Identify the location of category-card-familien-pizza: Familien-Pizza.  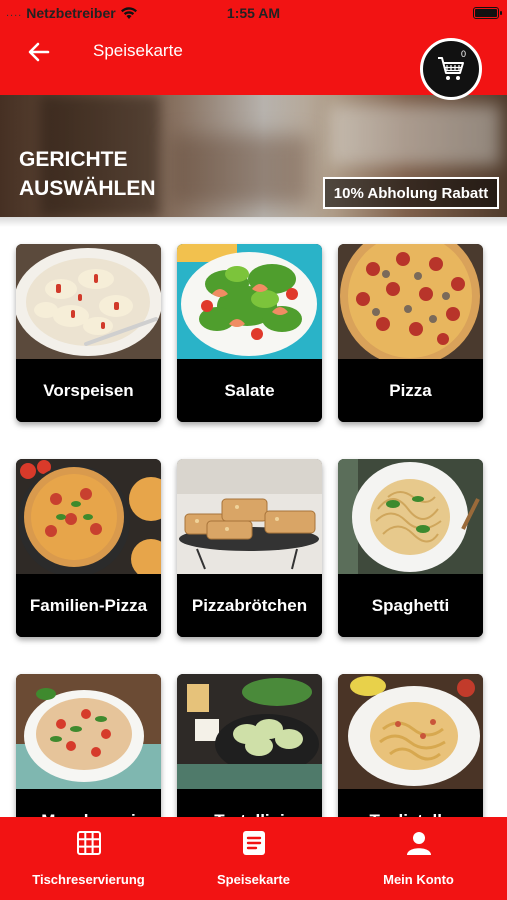
(88, 548).